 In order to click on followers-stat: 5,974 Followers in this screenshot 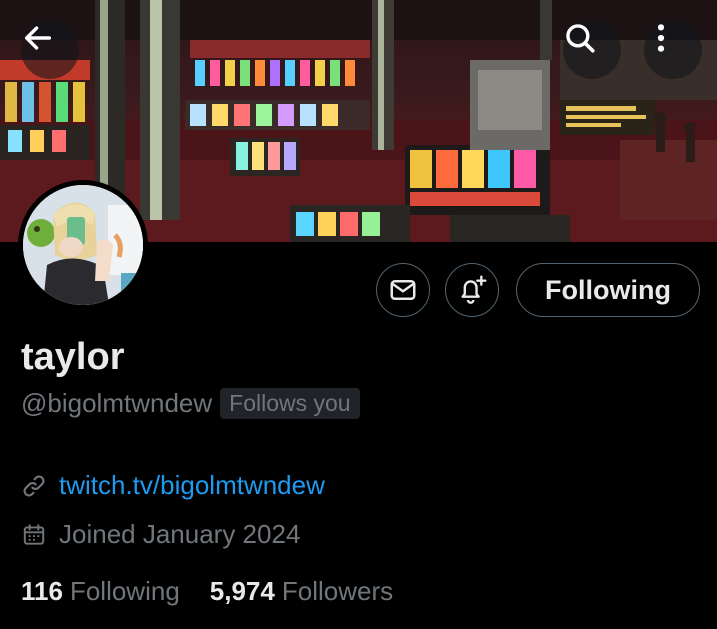, I will do `click(301, 591)`.